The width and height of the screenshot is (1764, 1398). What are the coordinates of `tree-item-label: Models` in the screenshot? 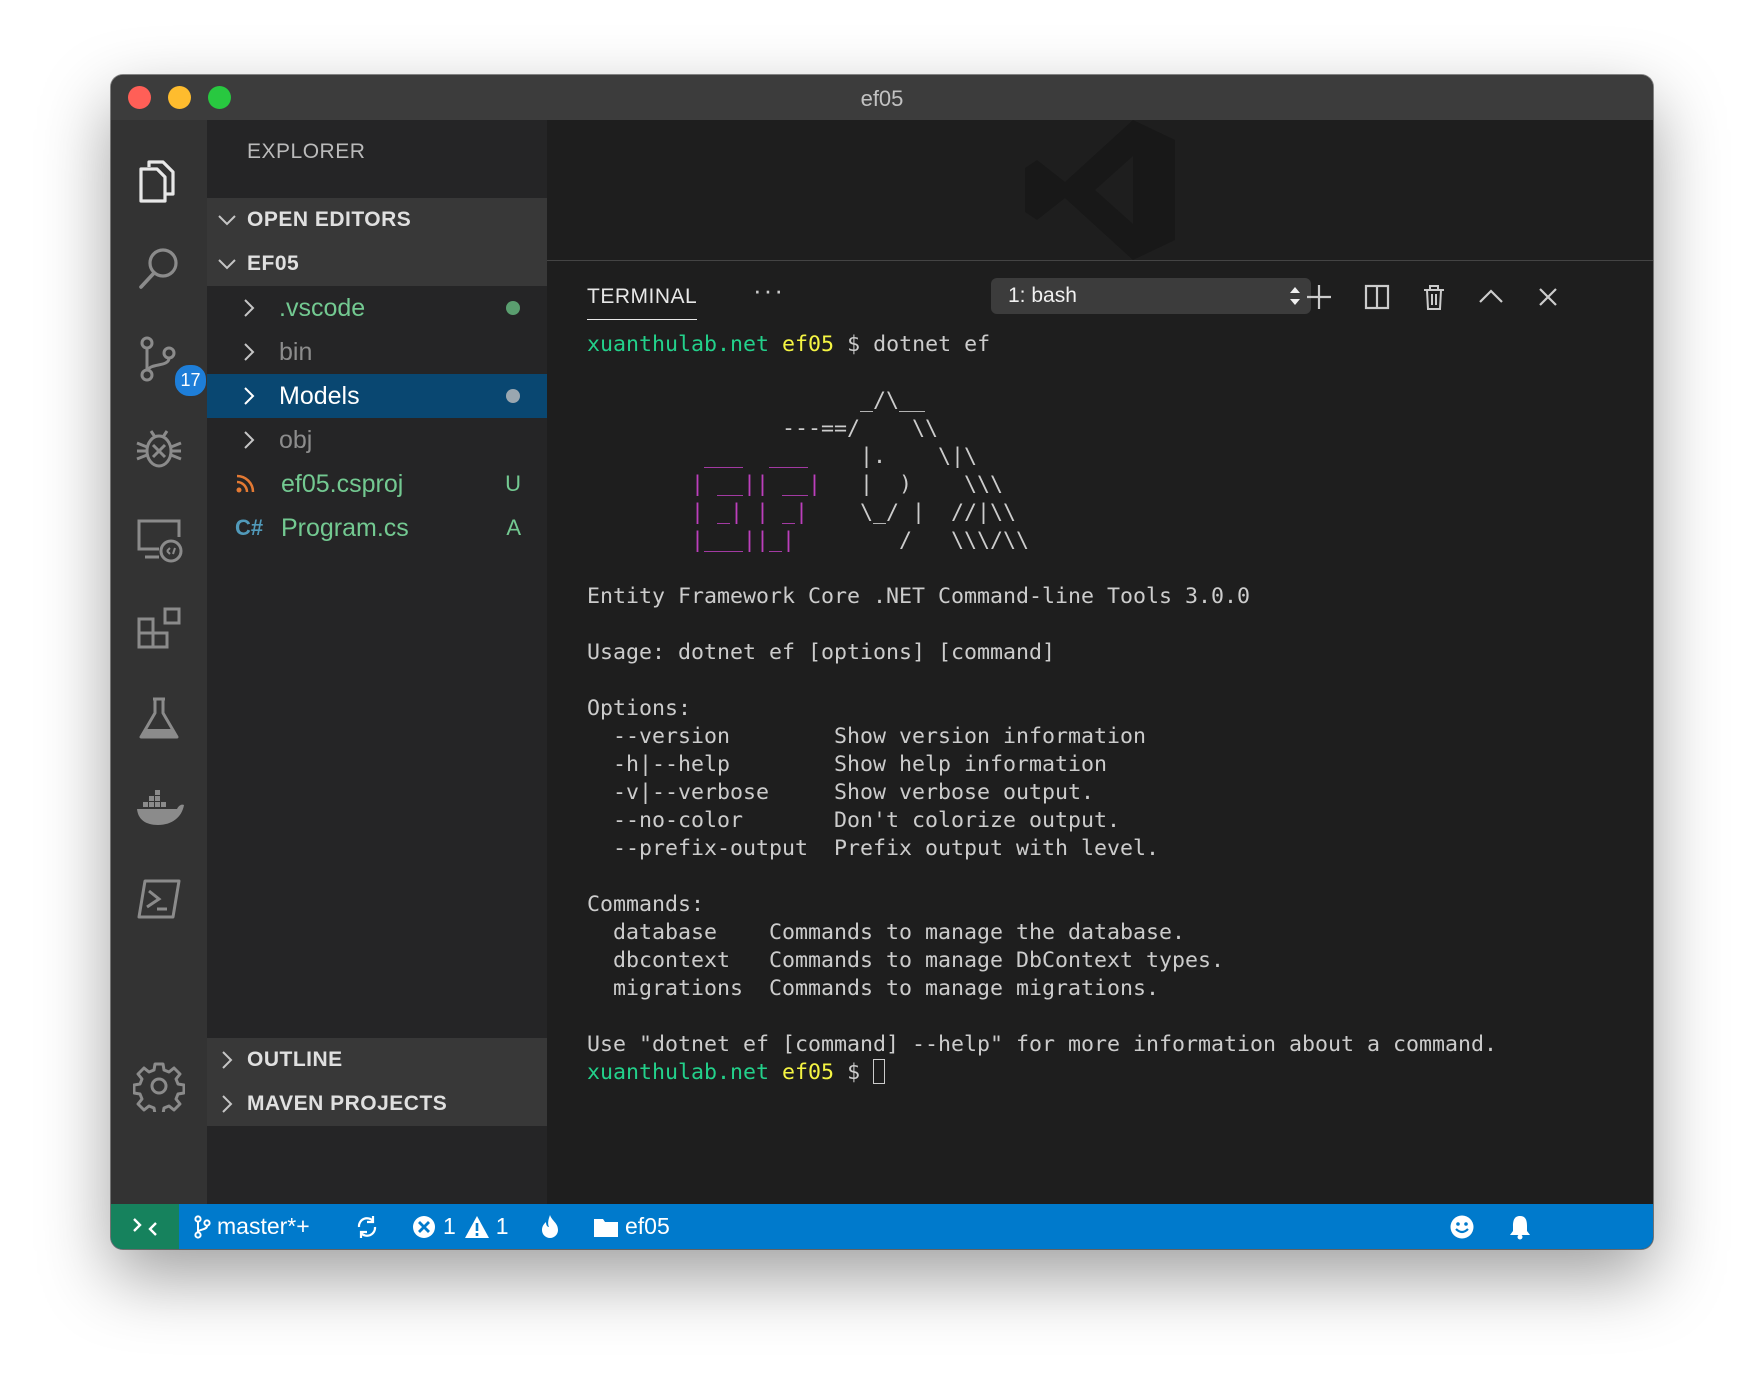 It's located at (319, 395).